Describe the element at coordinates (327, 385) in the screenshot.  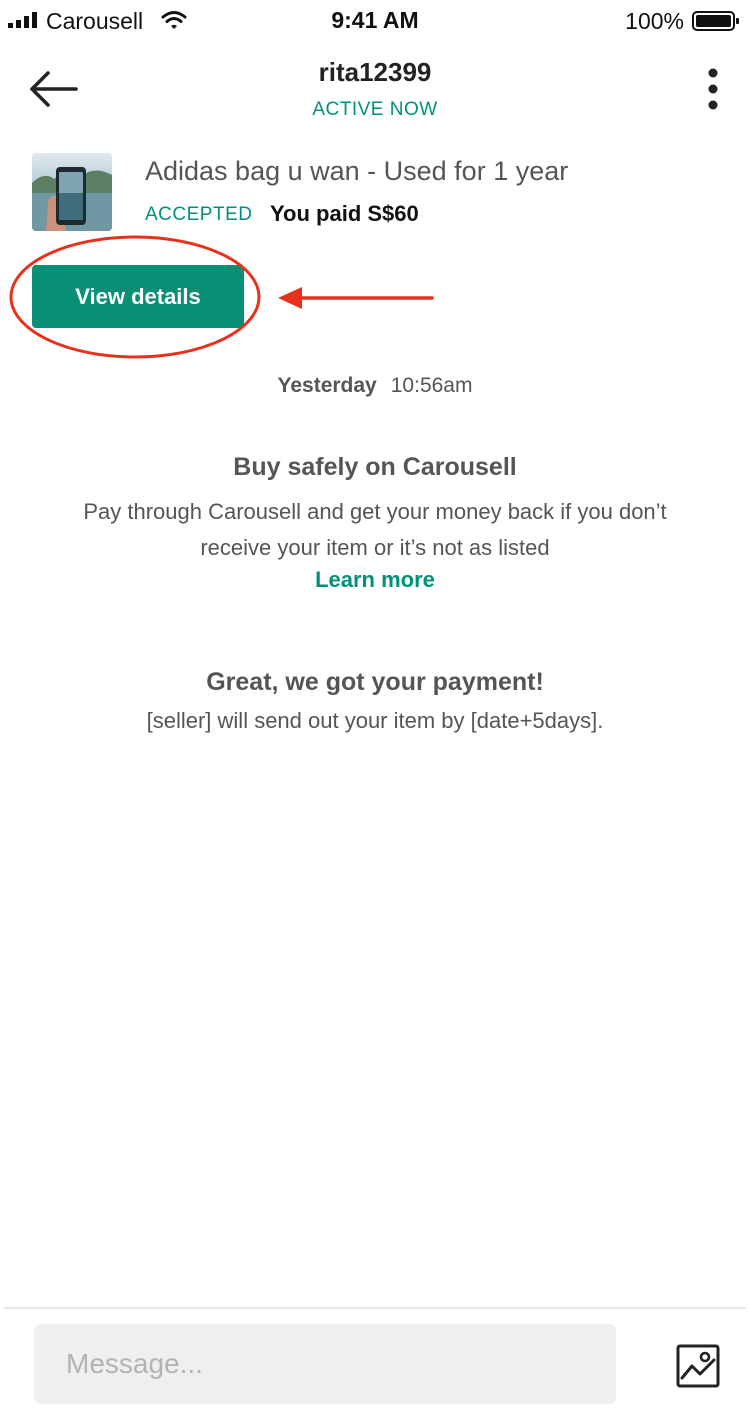
I see `timestamp-day: Yesterday` at that location.